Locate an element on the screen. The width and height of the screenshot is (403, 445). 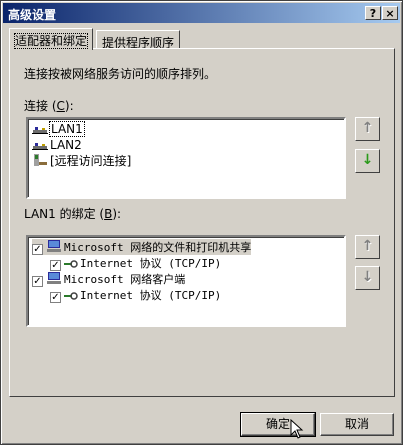
move-binding-down-button: ↓ is located at coordinates (367, 278).